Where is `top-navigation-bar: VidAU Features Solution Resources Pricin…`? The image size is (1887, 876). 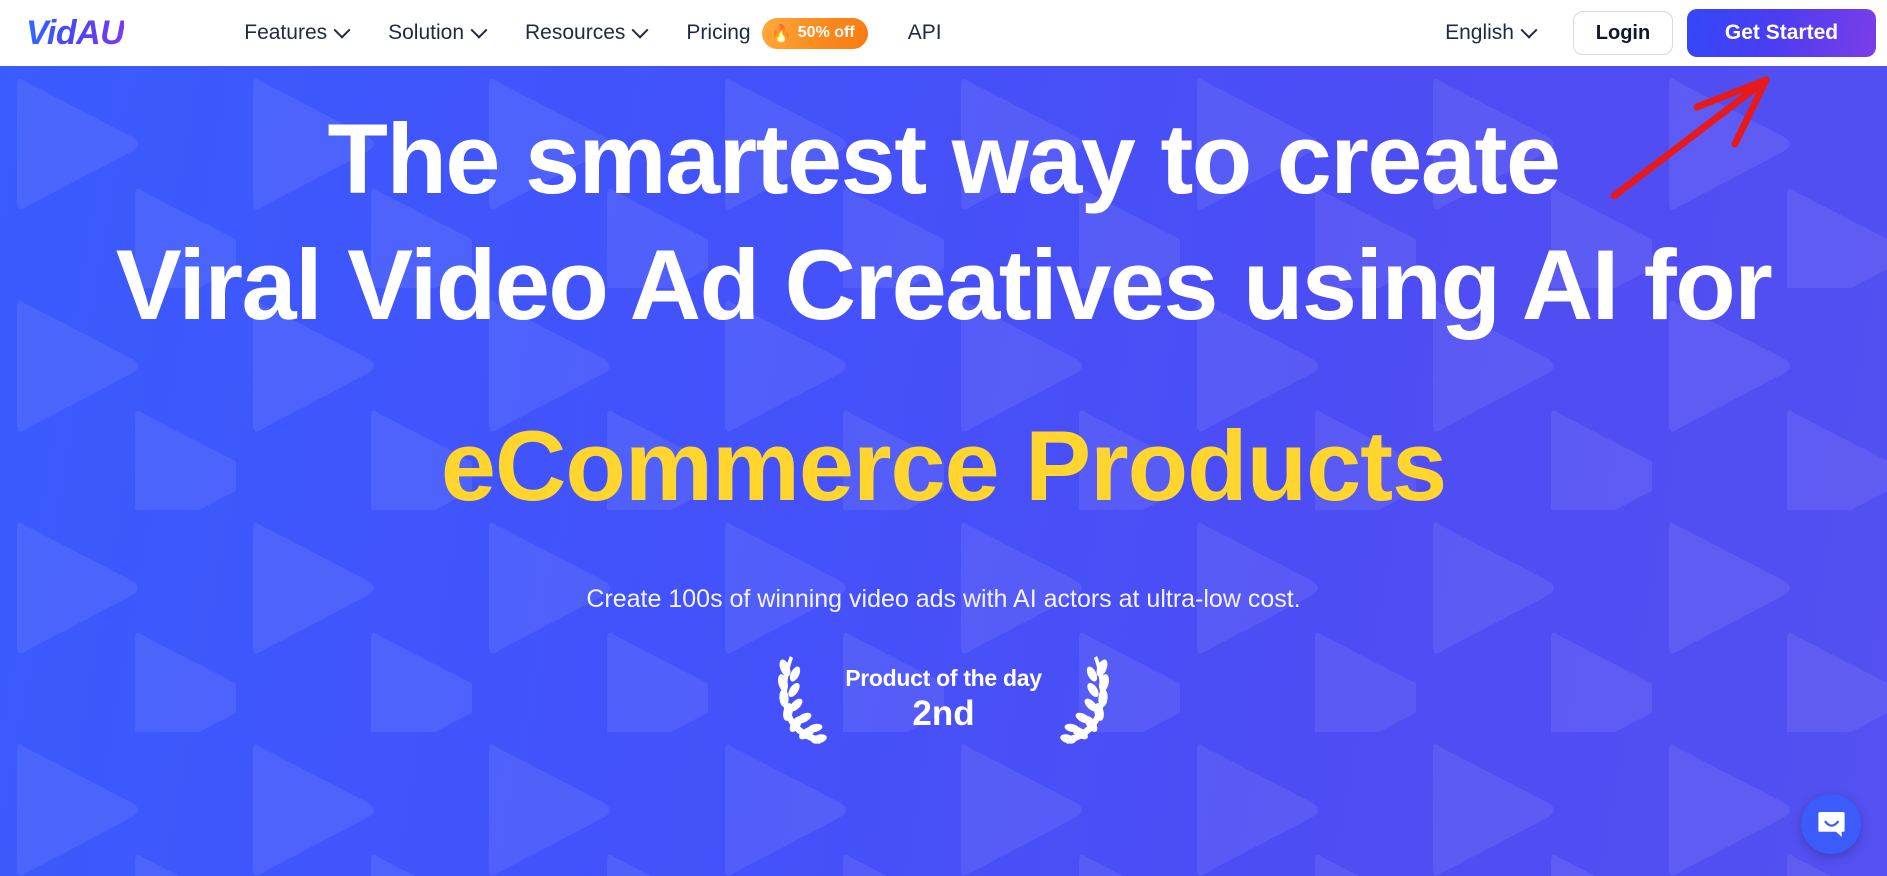 top-navigation-bar: VidAU Features Solution Resources Pricin… is located at coordinates (943, 33).